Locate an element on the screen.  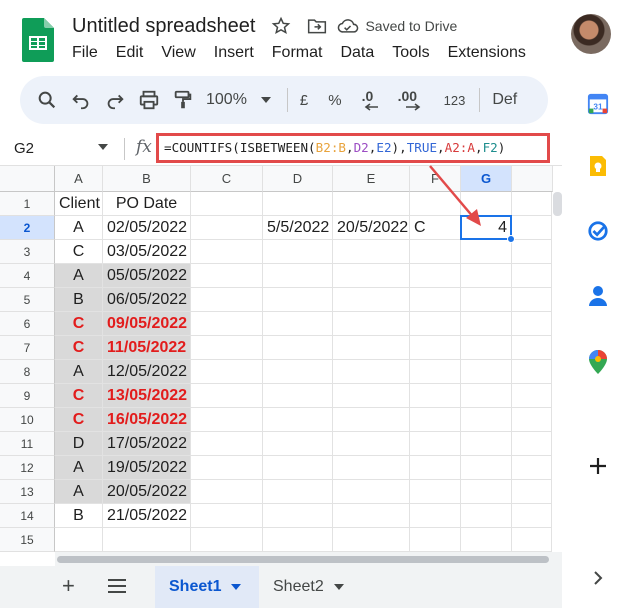
fill-handle is located at coordinates (511, 239).